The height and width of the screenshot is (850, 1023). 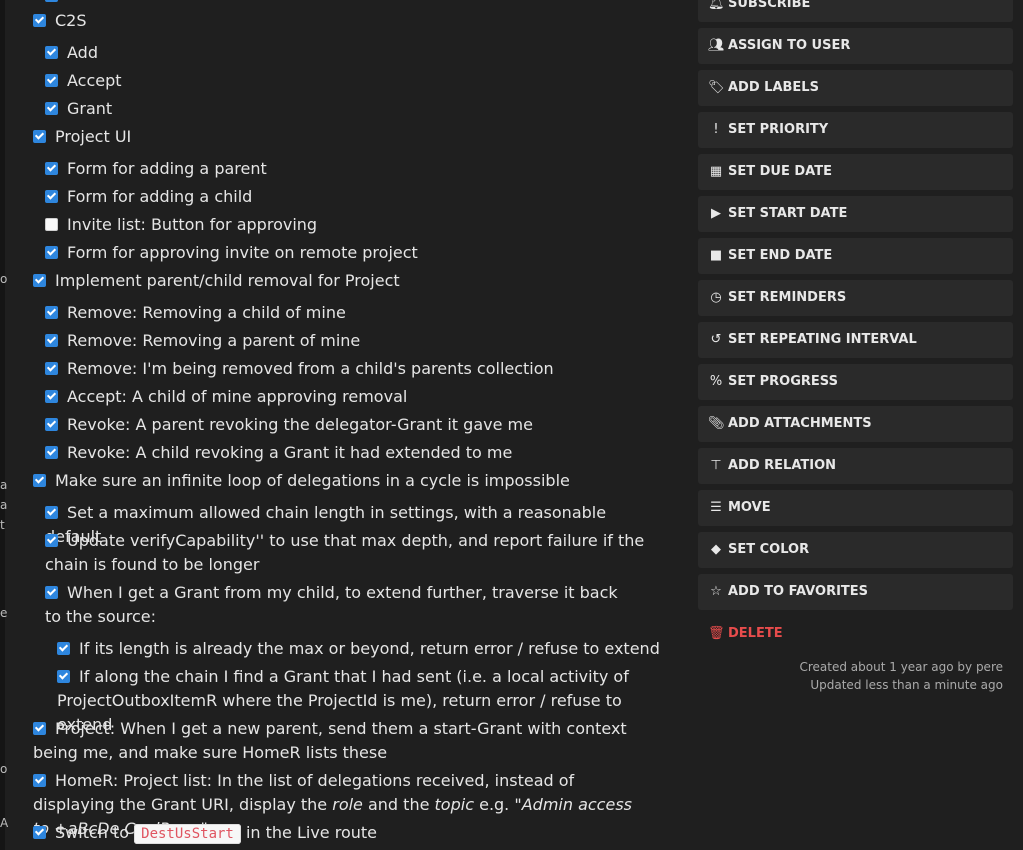 I want to click on task-label-part: in the Live route, so click(x=311, y=832).